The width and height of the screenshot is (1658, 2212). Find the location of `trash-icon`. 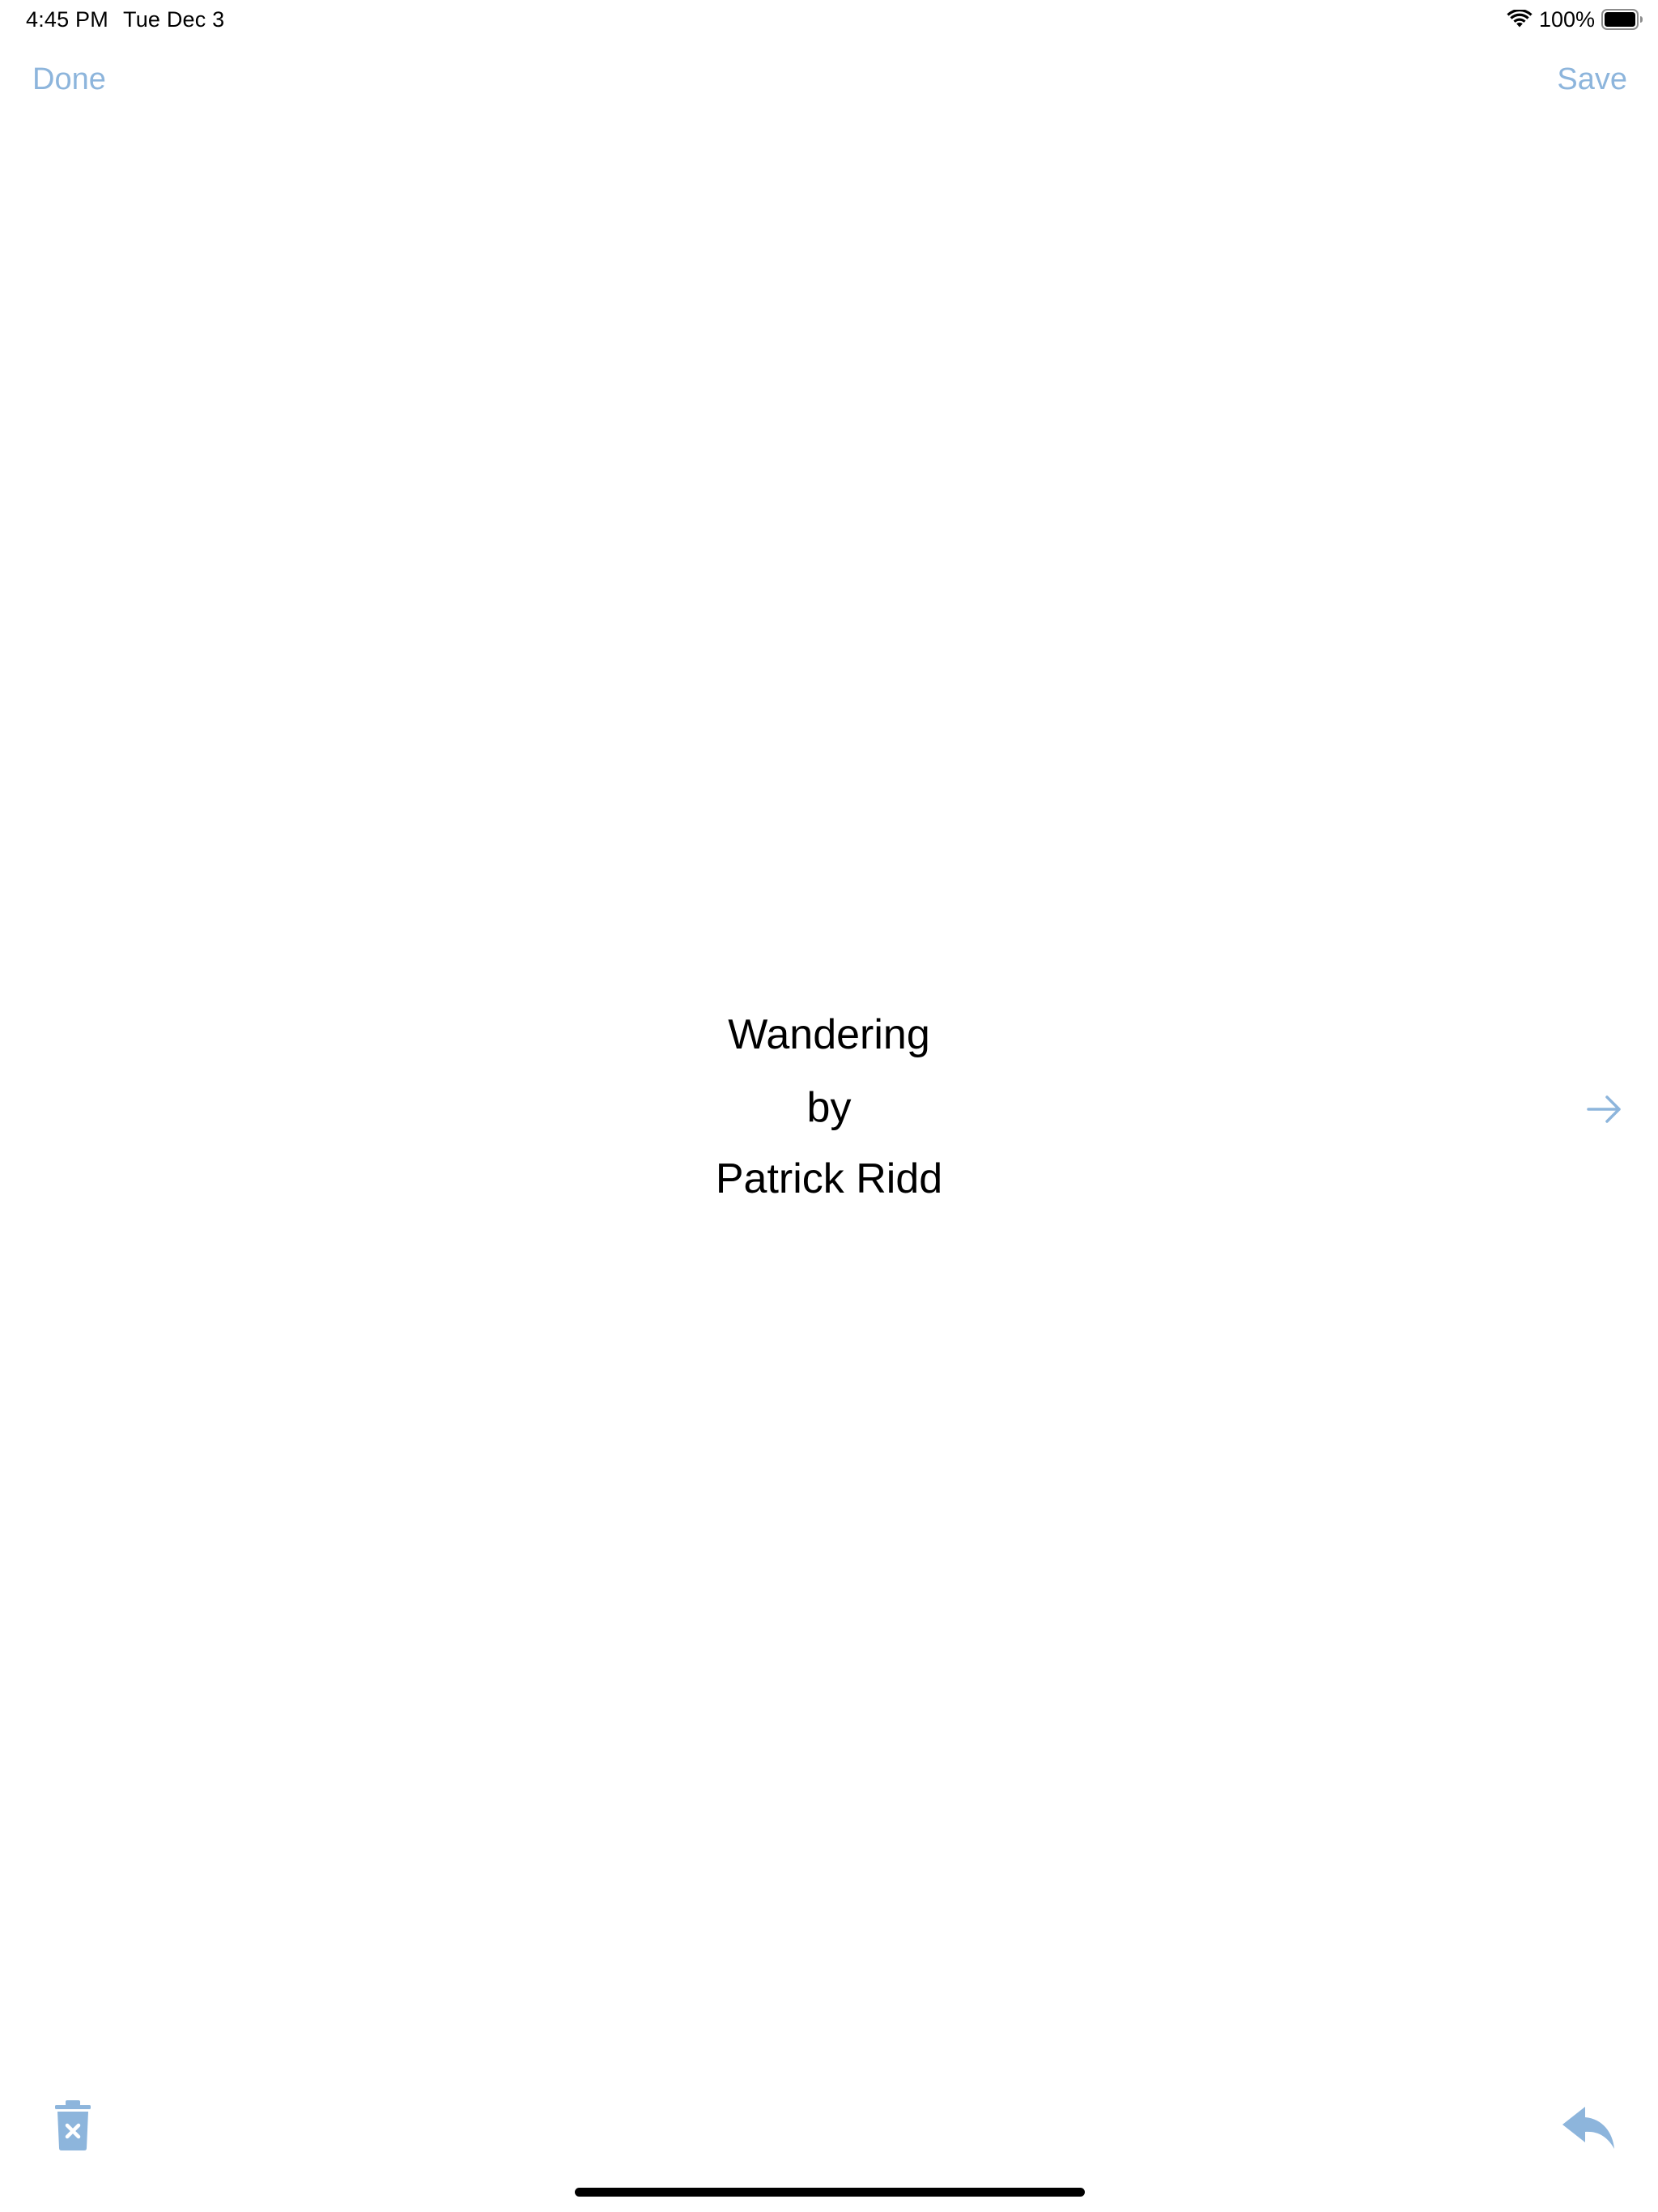

trash-icon is located at coordinates (72, 2125).